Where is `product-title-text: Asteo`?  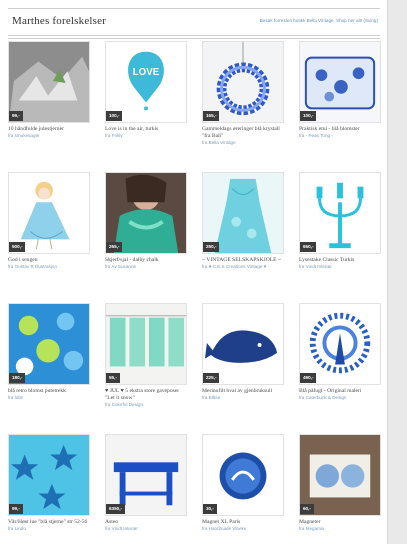 product-title-text: Asteo is located at coordinates (111, 522).